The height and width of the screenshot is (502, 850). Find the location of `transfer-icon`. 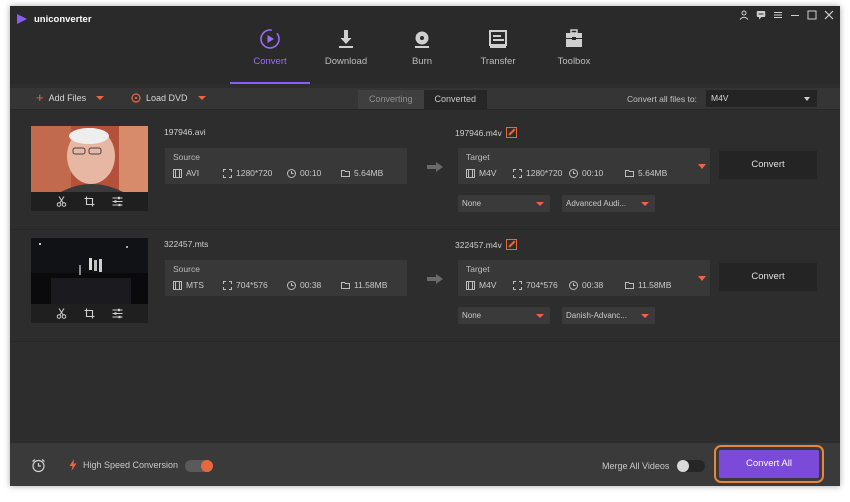

transfer-icon is located at coordinates (498, 39).